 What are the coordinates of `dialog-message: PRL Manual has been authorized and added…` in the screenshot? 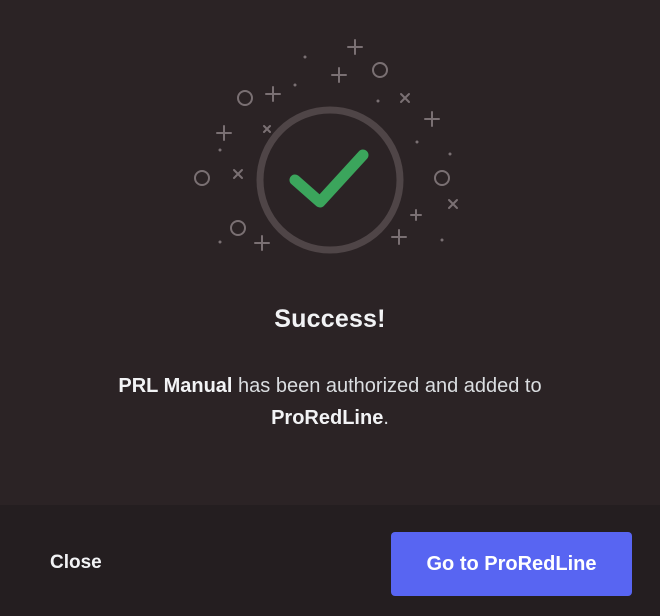 It's located at (330, 402).